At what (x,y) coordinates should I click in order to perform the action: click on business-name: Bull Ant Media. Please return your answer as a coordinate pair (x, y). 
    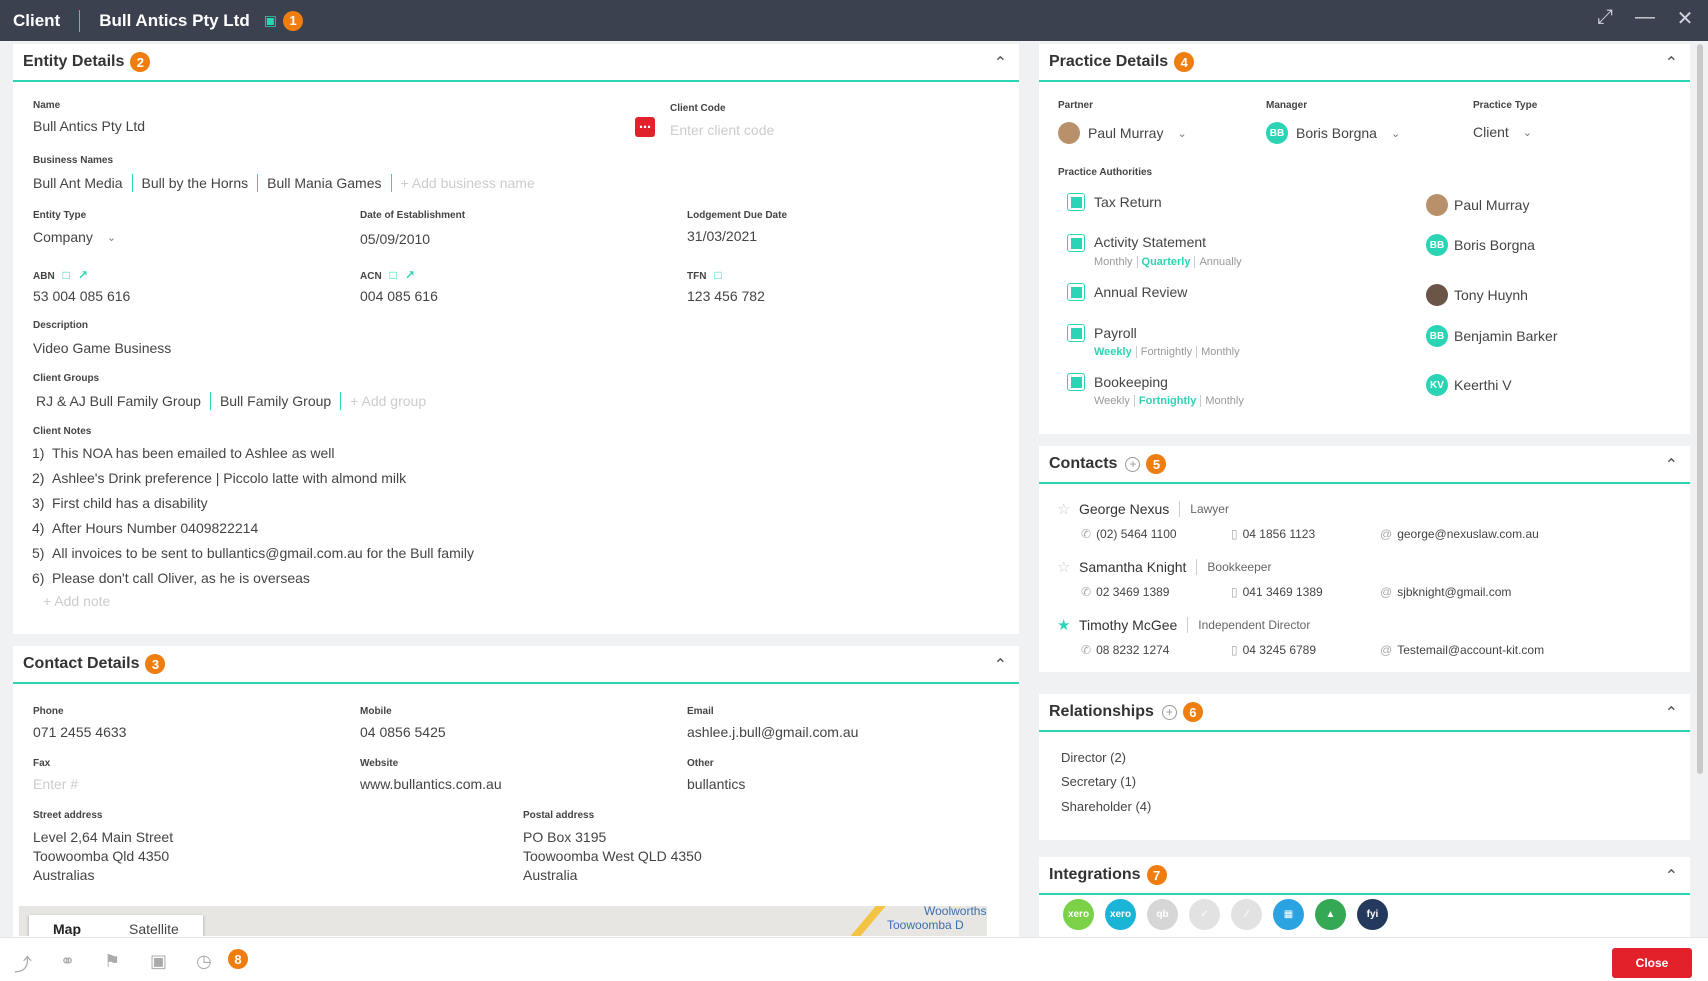
    Looking at the image, I should click on (78, 183).